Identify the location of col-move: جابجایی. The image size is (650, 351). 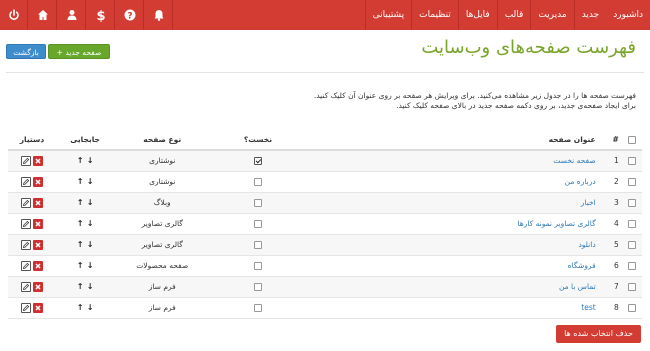
(85, 140).